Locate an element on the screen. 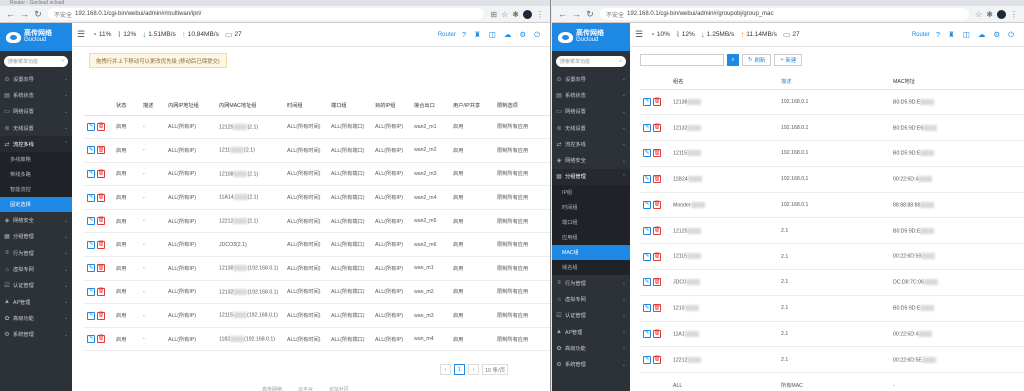  table-row: ✎ 🗑 1210 2.1 B0:D5:9D:E is located at coordinates (832, 308).